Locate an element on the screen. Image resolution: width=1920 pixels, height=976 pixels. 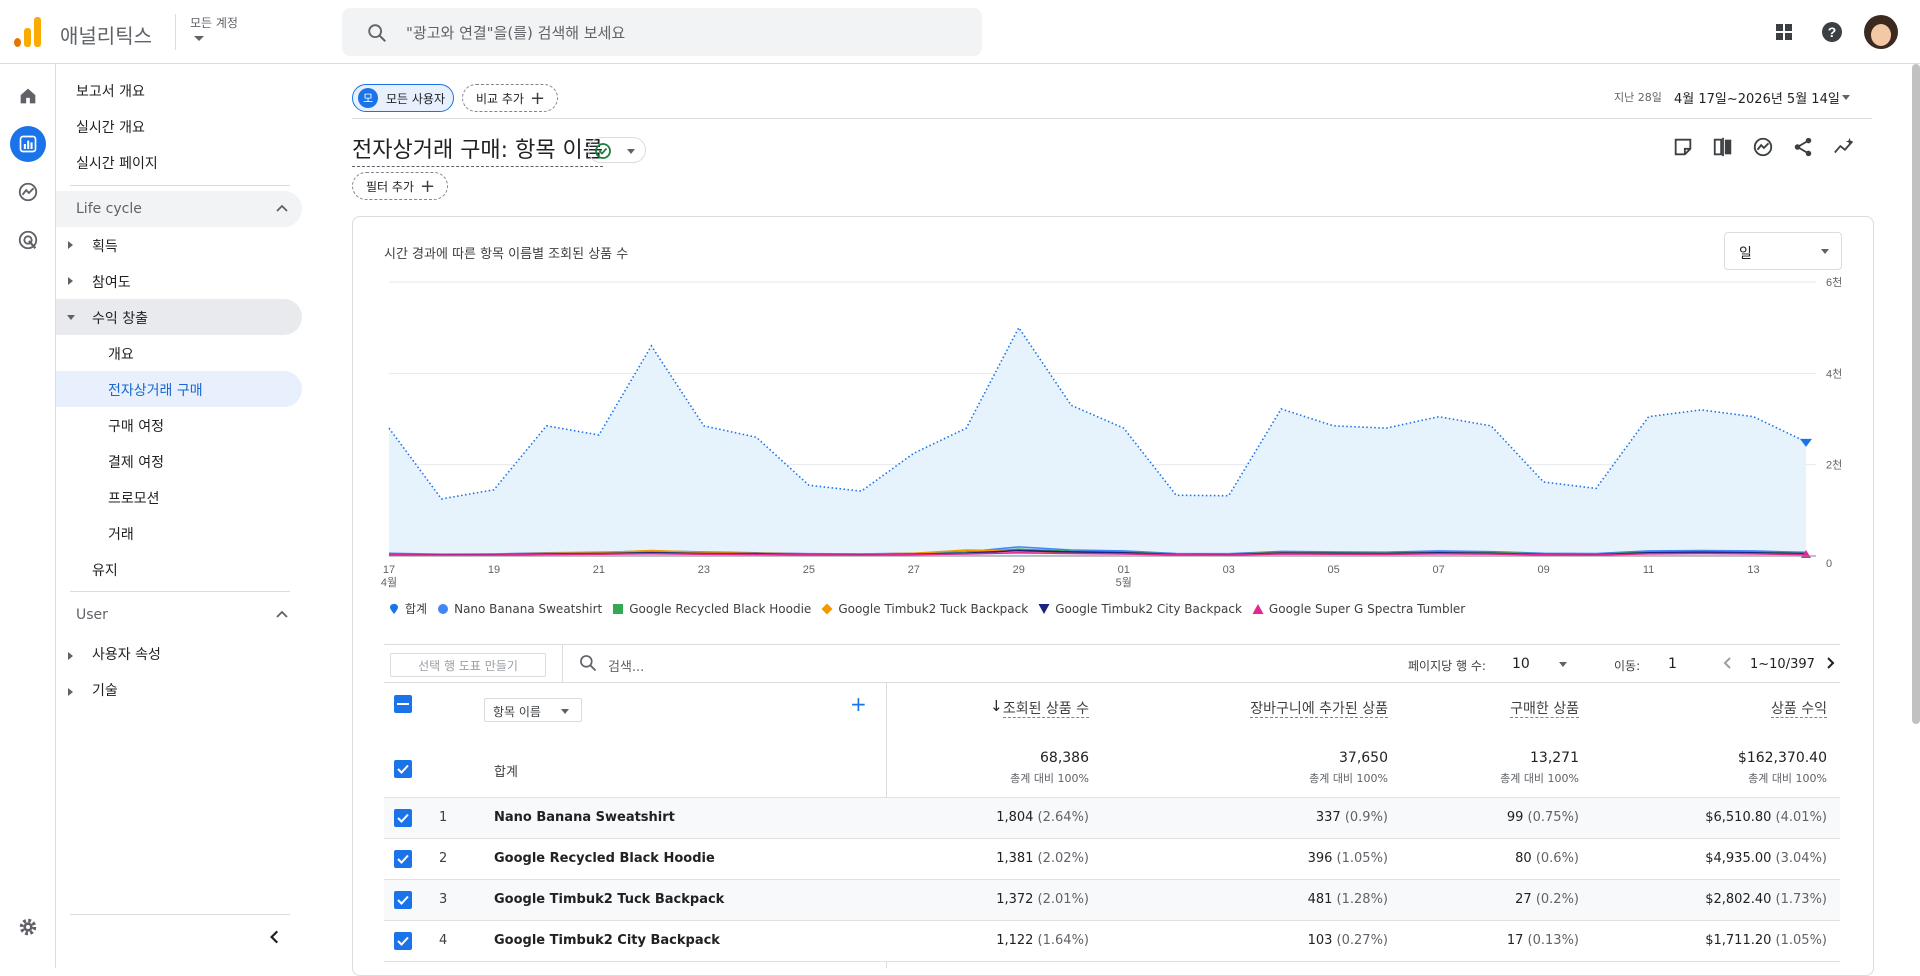
goto-page-input: 1 is located at coordinates (1672, 664).